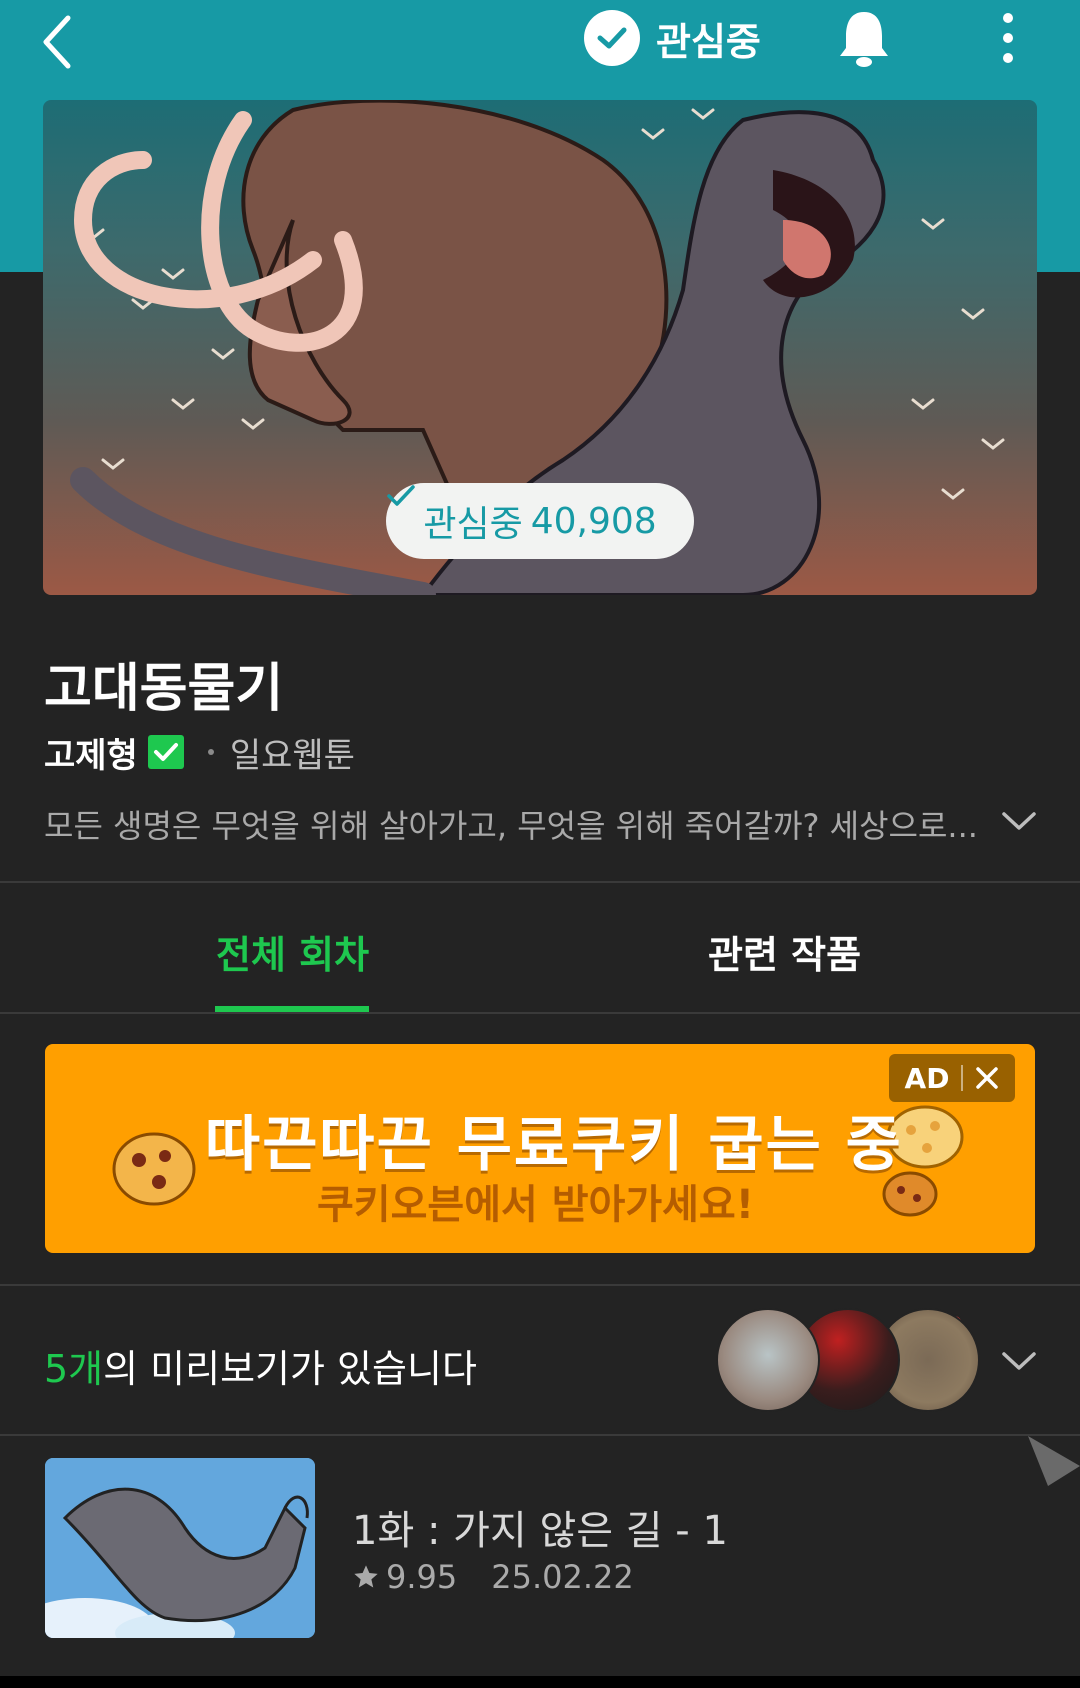 The image size is (1080, 1688). What do you see at coordinates (708, 41) in the screenshot?
I see `follow-label: 관심중` at bounding box center [708, 41].